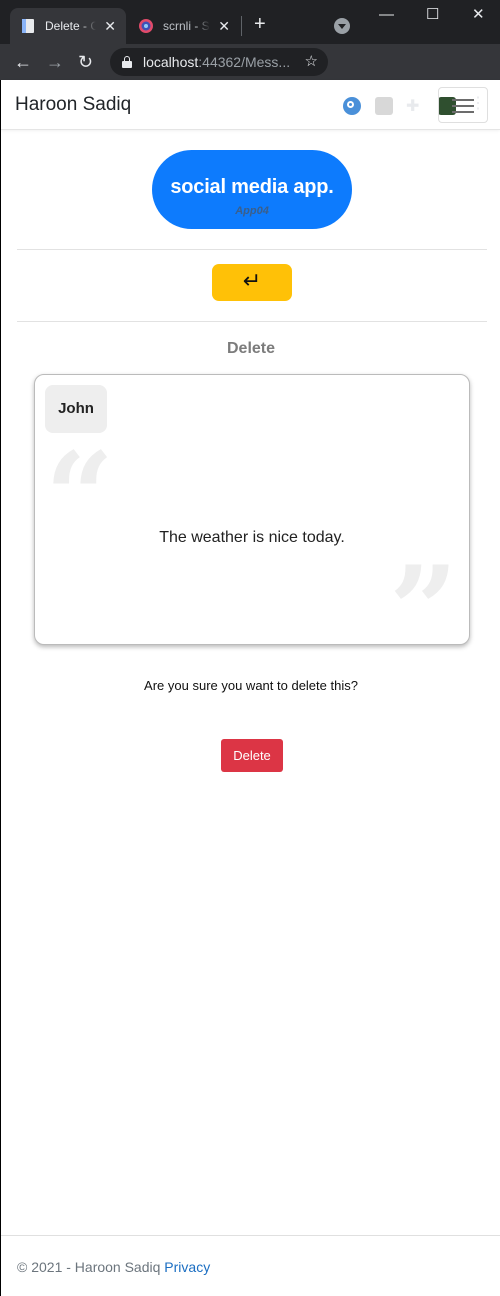 This screenshot has width=500, height=1296. I want to click on footer-text: © 2021 - Haroon Sadiq Privacy, so click(114, 1267).